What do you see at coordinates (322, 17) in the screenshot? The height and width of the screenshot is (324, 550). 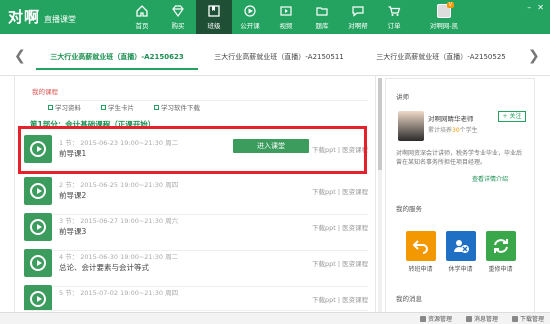 I see `nav-question-bank: 题库` at bounding box center [322, 17].